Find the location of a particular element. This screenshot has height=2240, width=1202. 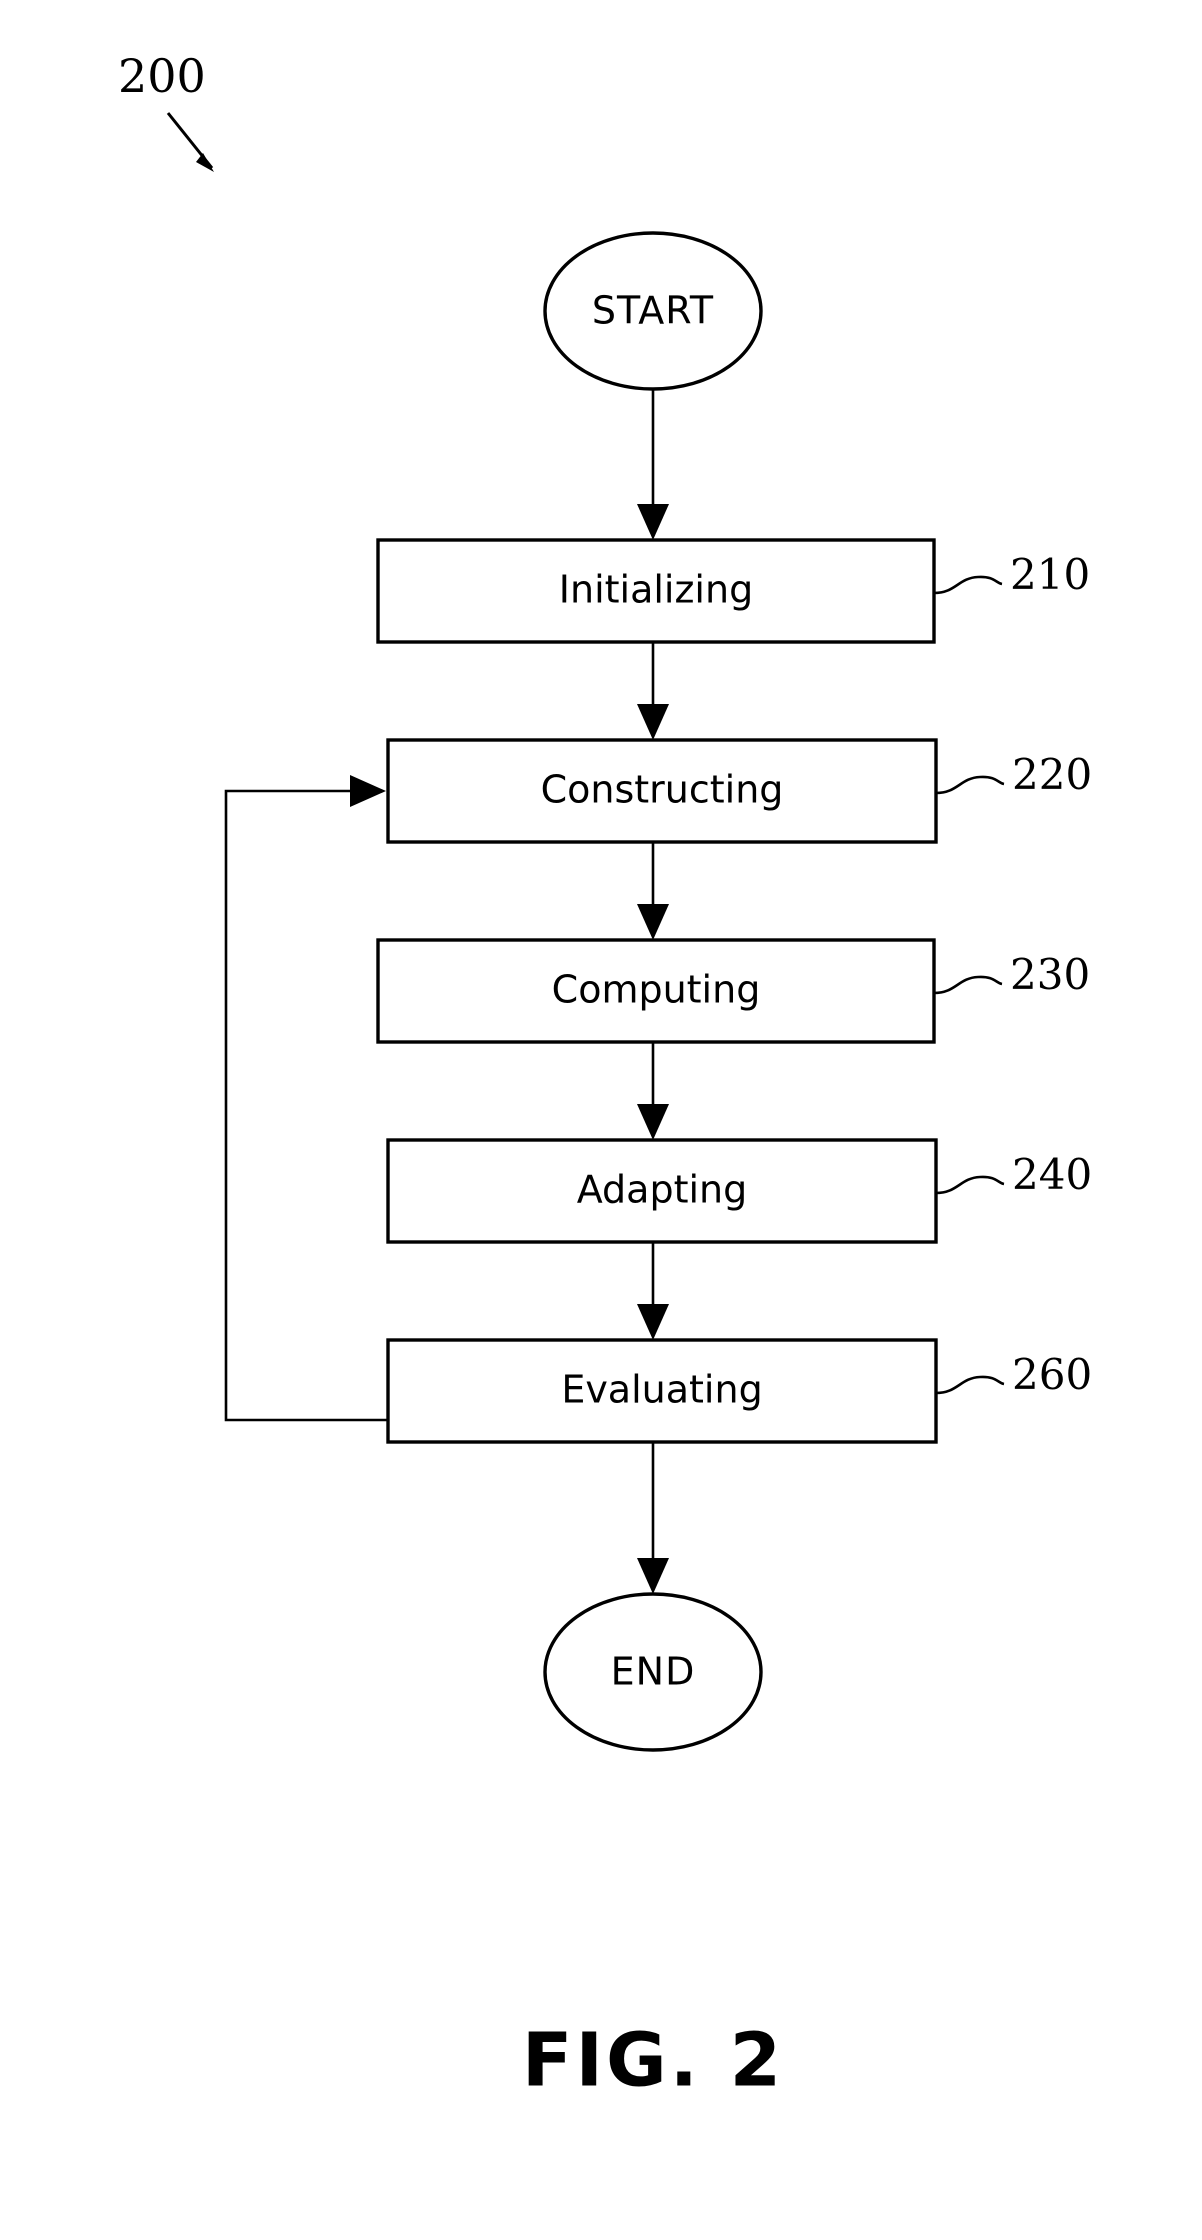

edge-computing-to-adapting is located at coordinates (653, 1091).